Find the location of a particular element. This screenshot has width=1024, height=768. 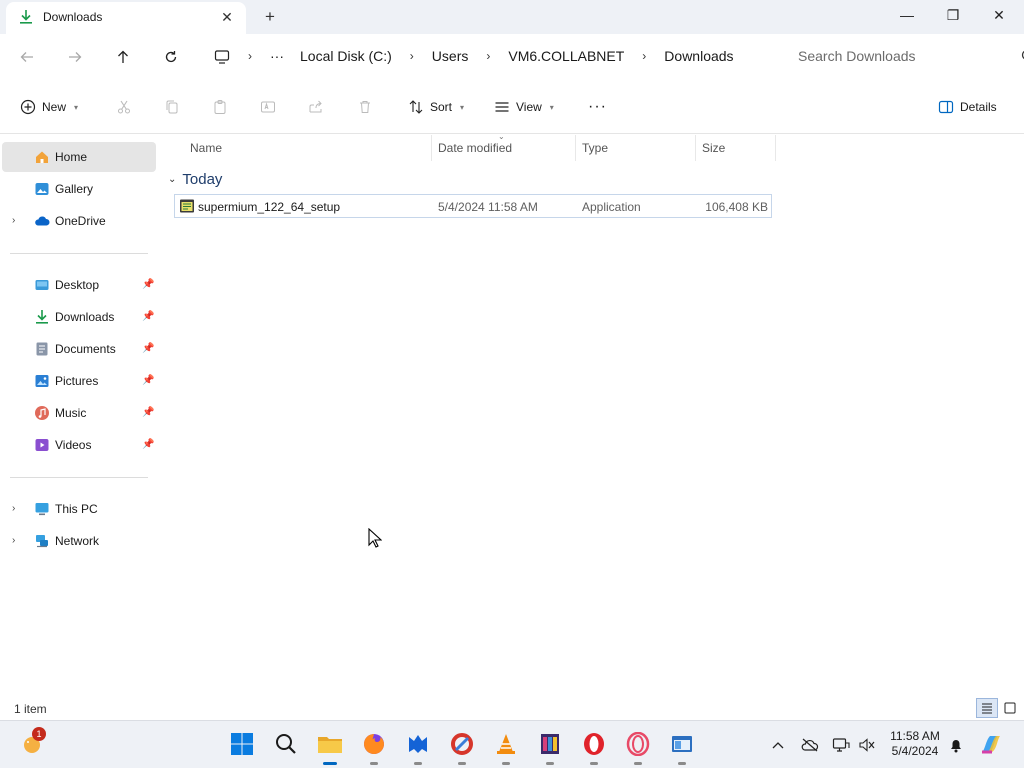

videos-icon is located at coordinates (42, 445).